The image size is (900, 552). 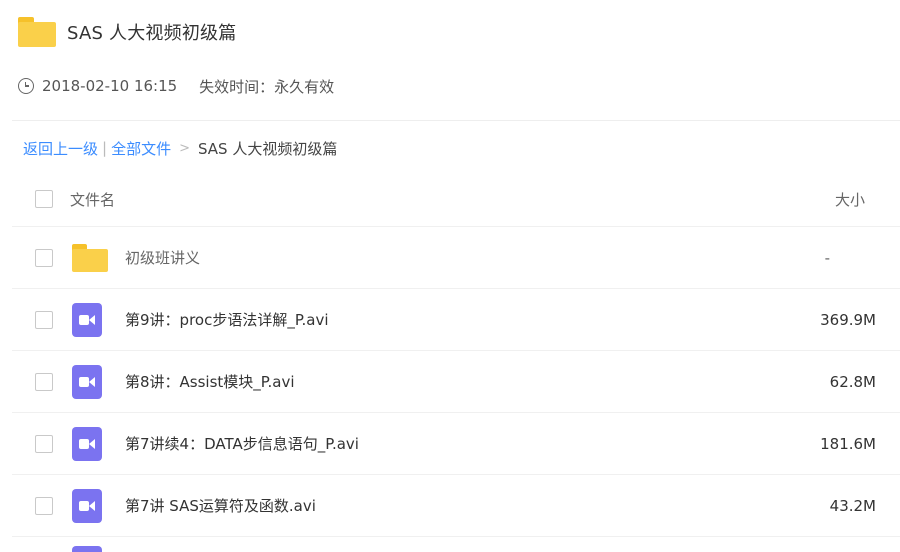 I want to click on clock-icon, so click(x=26, y=86).